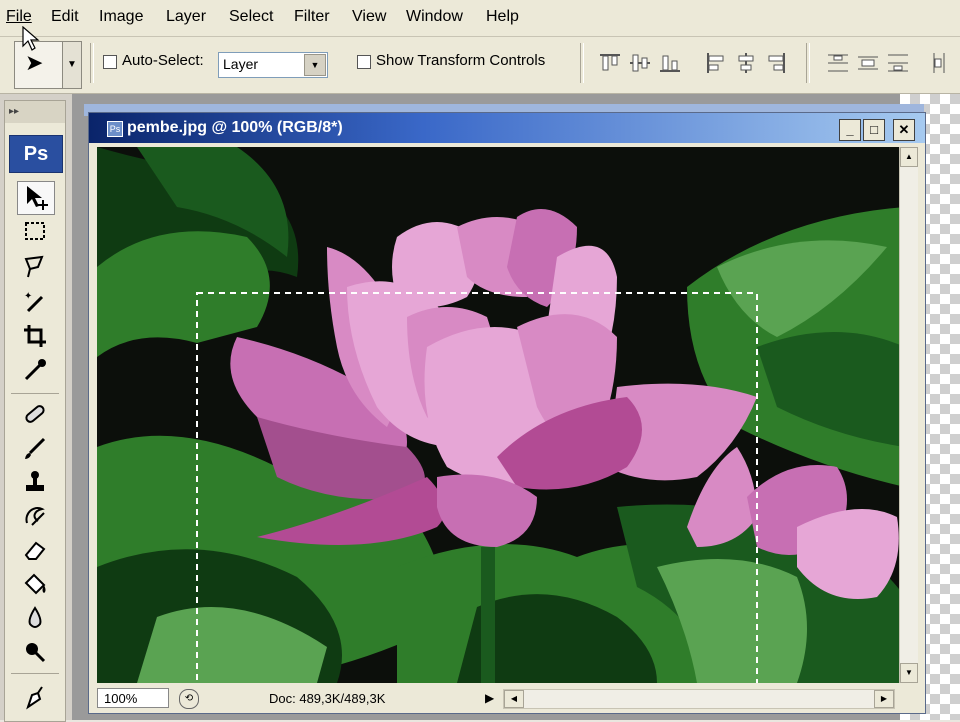  I want to click on zoom-field: 100%, so click(133, 698).